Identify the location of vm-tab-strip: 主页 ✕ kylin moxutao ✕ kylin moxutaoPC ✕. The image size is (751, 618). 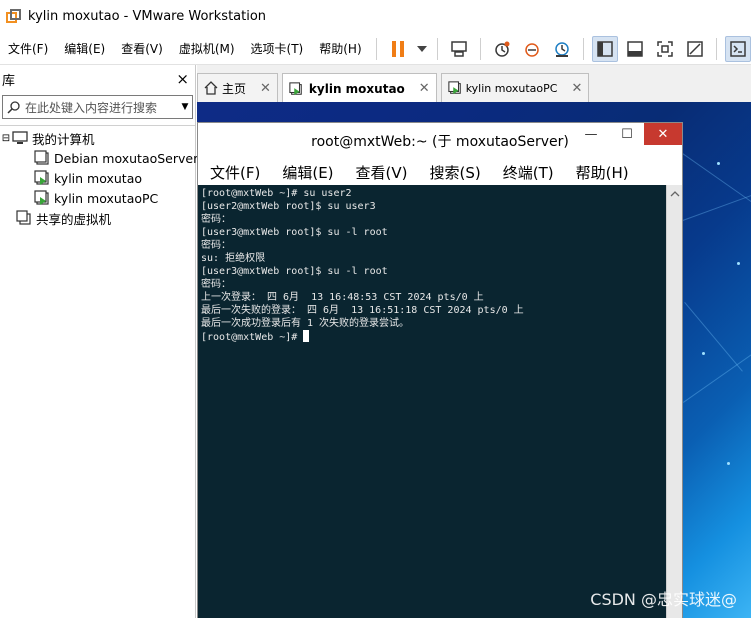
(395, 88).